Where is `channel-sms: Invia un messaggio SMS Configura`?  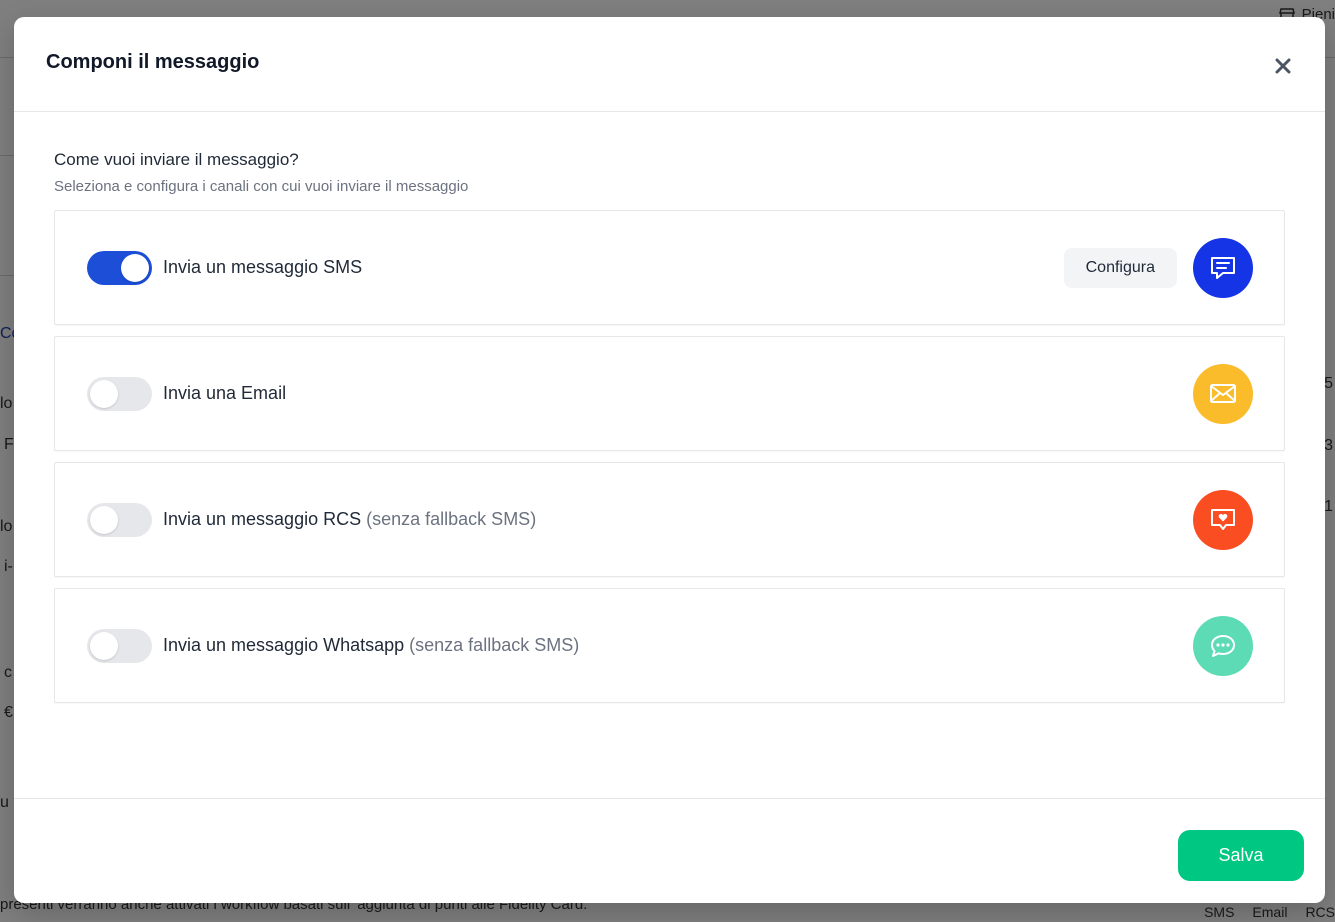 channel-sms: Invia un messaggio SMS Configura is located at coordinates (669, 267).